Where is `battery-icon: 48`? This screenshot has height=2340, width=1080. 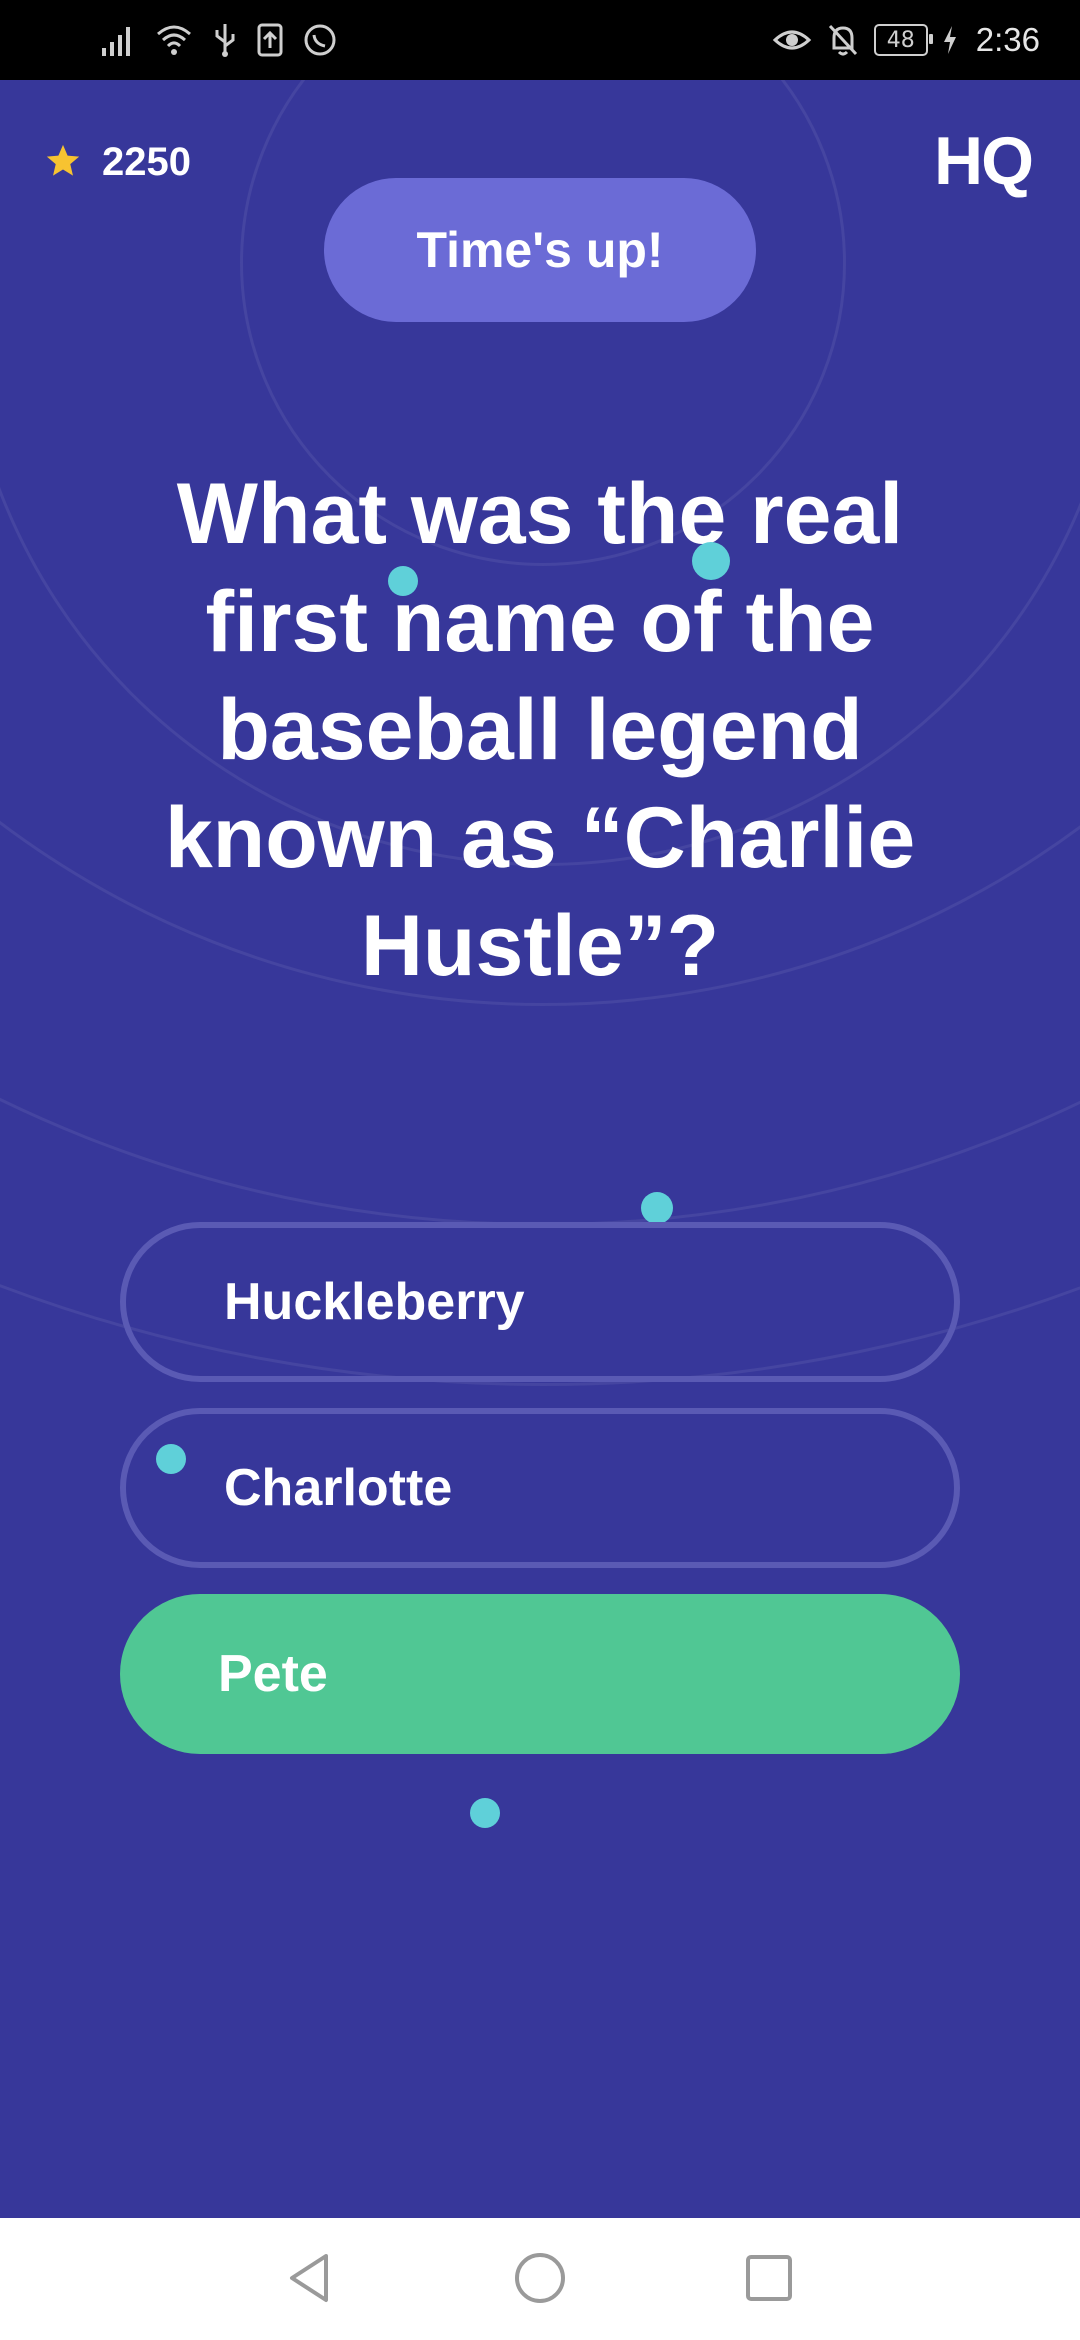
battery-icon: 48 is located at coordinates (903, 40).